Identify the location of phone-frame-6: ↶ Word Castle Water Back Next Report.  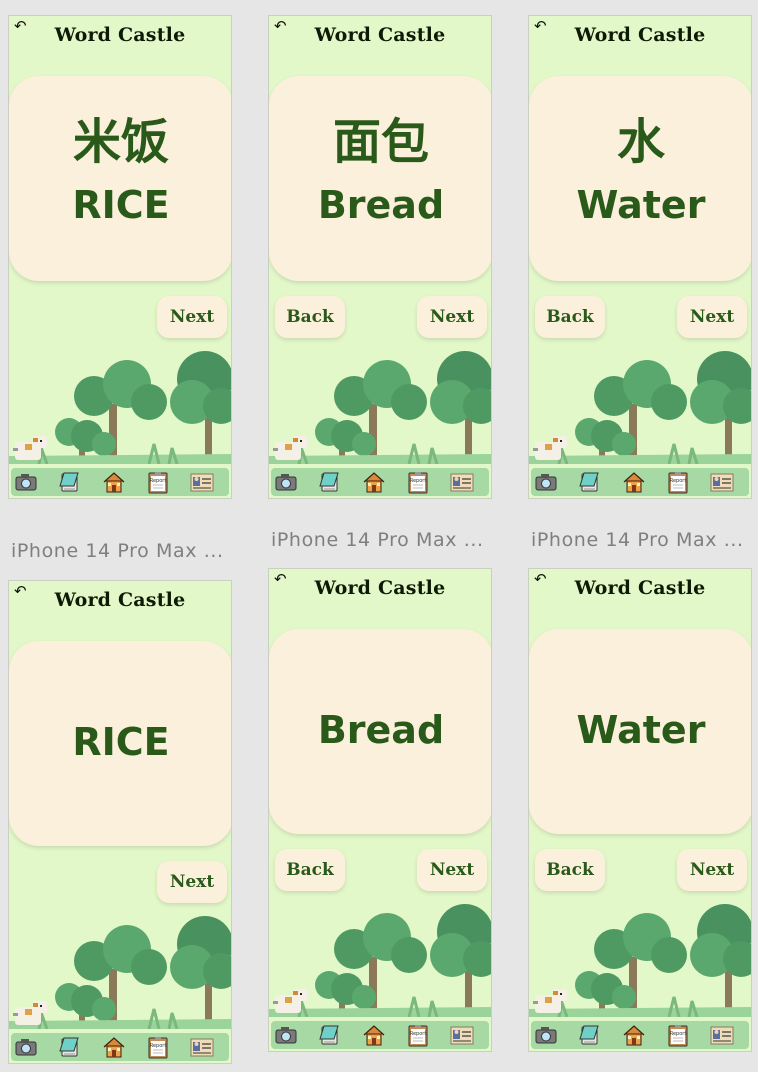
(640, 810).